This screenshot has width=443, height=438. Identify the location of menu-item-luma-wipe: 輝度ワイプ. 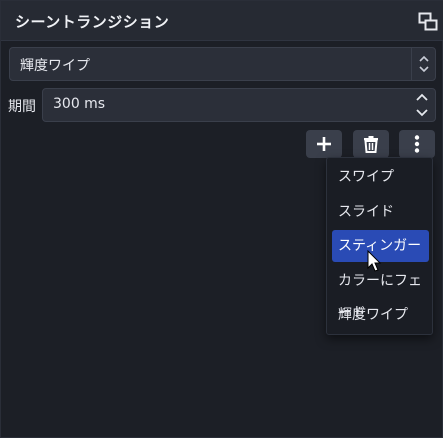
(380, 315).